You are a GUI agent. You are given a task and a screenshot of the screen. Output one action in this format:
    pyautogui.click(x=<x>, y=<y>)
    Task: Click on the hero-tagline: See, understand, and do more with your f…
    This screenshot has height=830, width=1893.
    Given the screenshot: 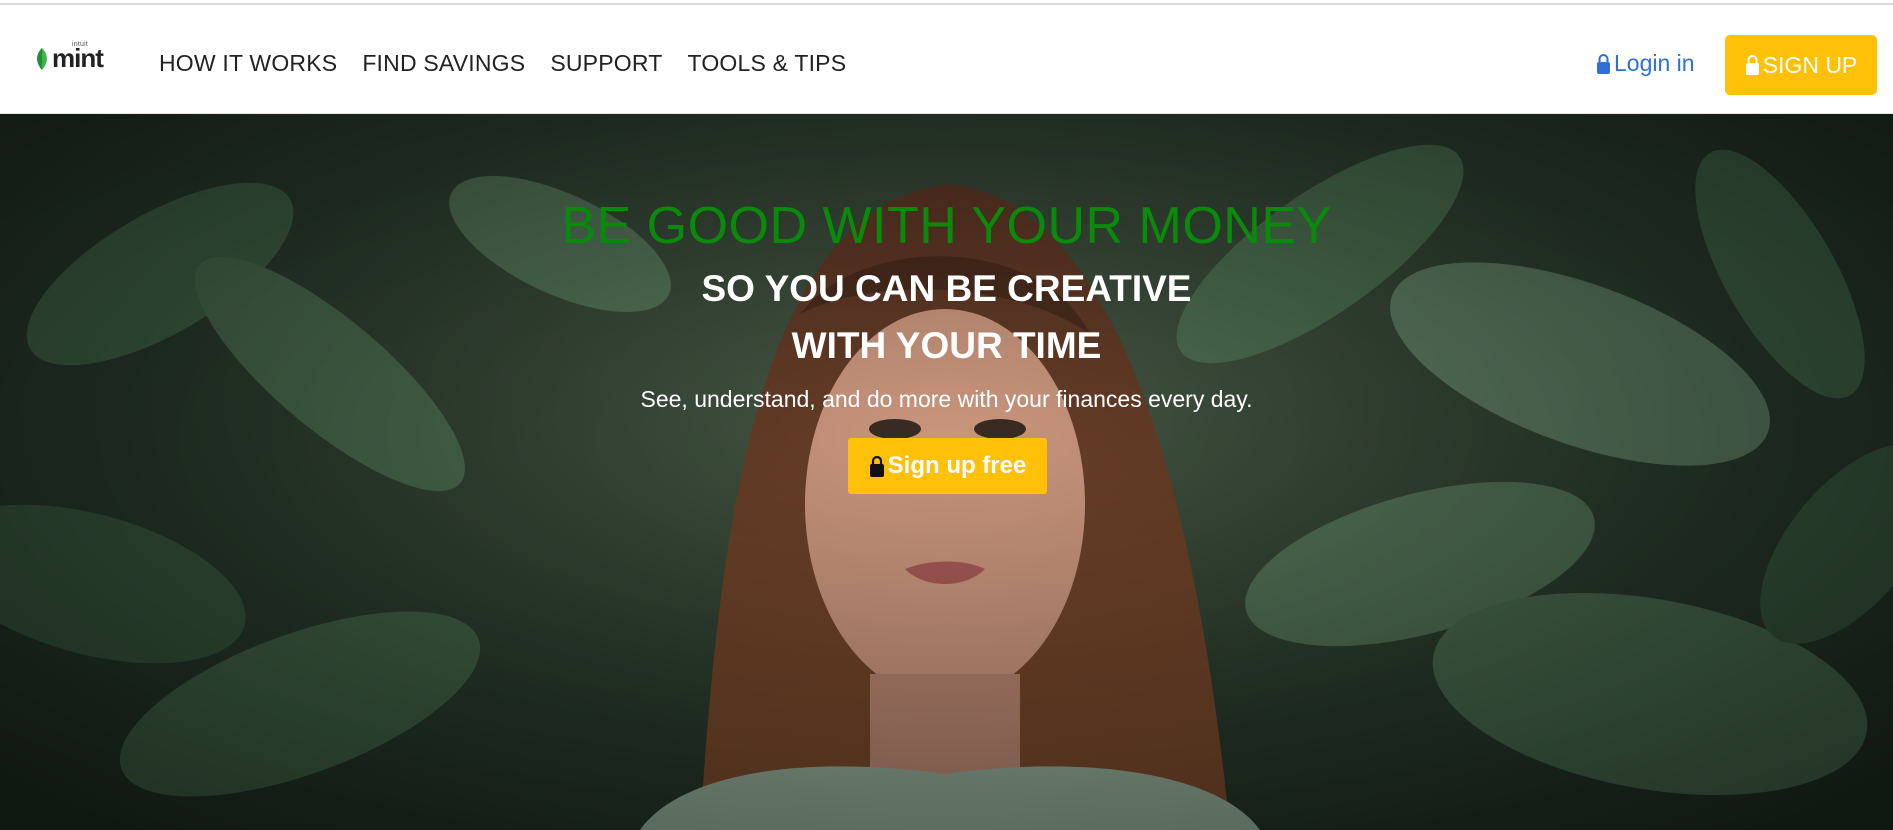 What is the action you would take?
    pyautogui.click(x=946, y=399)
    